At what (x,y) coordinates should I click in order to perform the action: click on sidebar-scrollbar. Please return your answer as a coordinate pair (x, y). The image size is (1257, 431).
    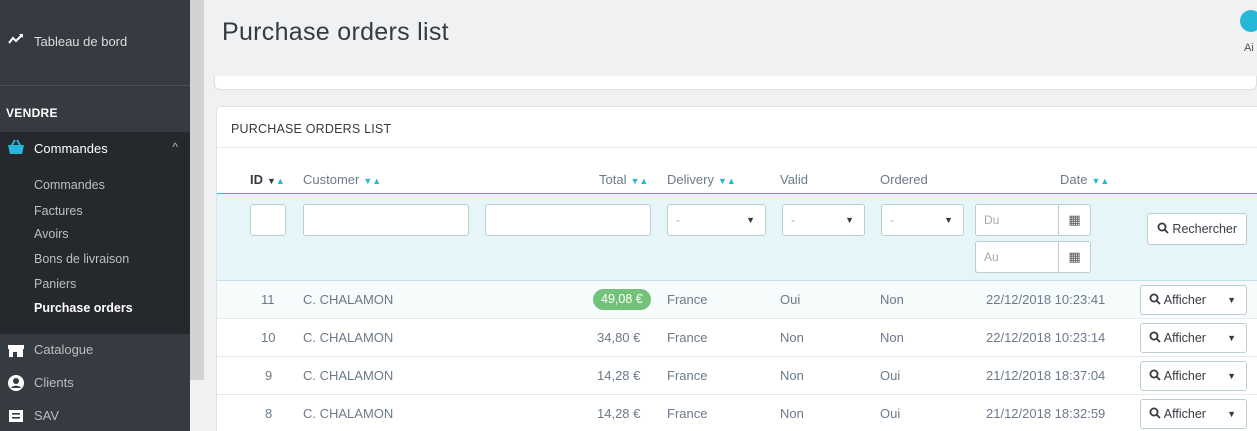
    Looking at the image, I should click on (197, 190).